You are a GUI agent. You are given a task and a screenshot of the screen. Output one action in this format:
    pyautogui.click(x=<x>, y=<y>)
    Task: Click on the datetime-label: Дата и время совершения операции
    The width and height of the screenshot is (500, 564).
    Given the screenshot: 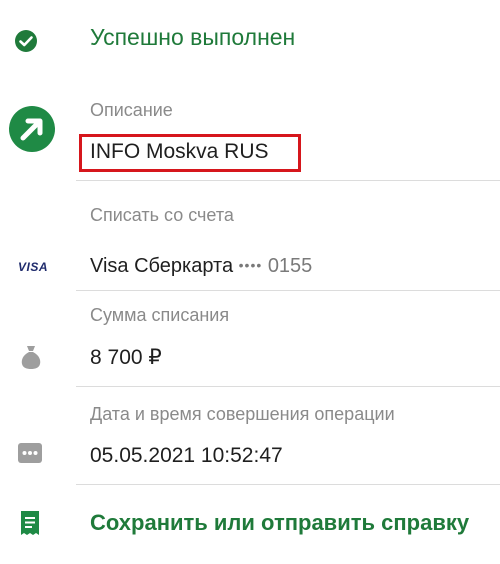 What is the action you would take?
    pyautogui.click(x=242, y=414)
    